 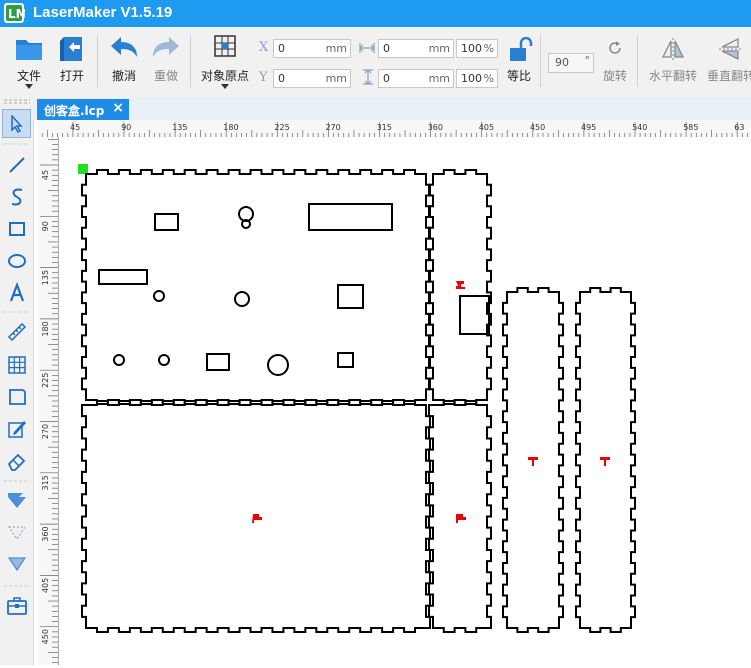 I want to click on text-icon, so click(x=17, y=293).